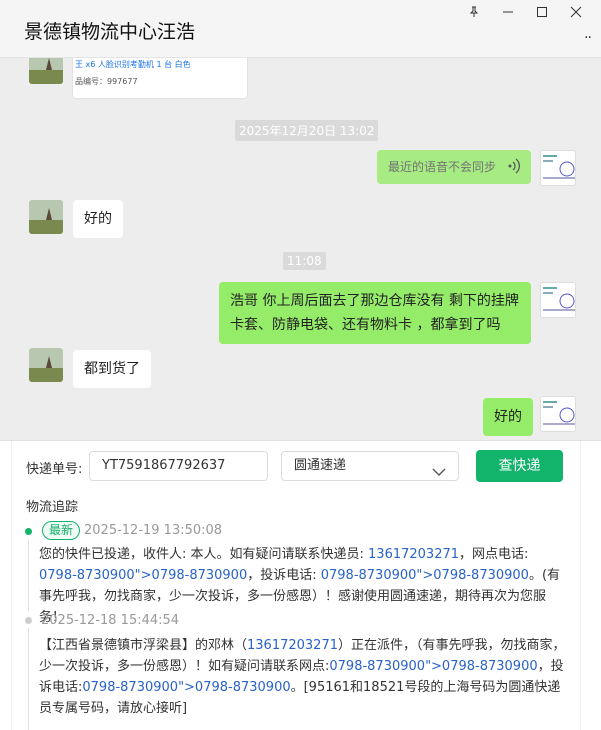 The width and height of the screenshot is (601, 730). What do you see at coordinates (474, 12) in the screenshot?
I see `pin-icon` at bounding box center [474, 12].